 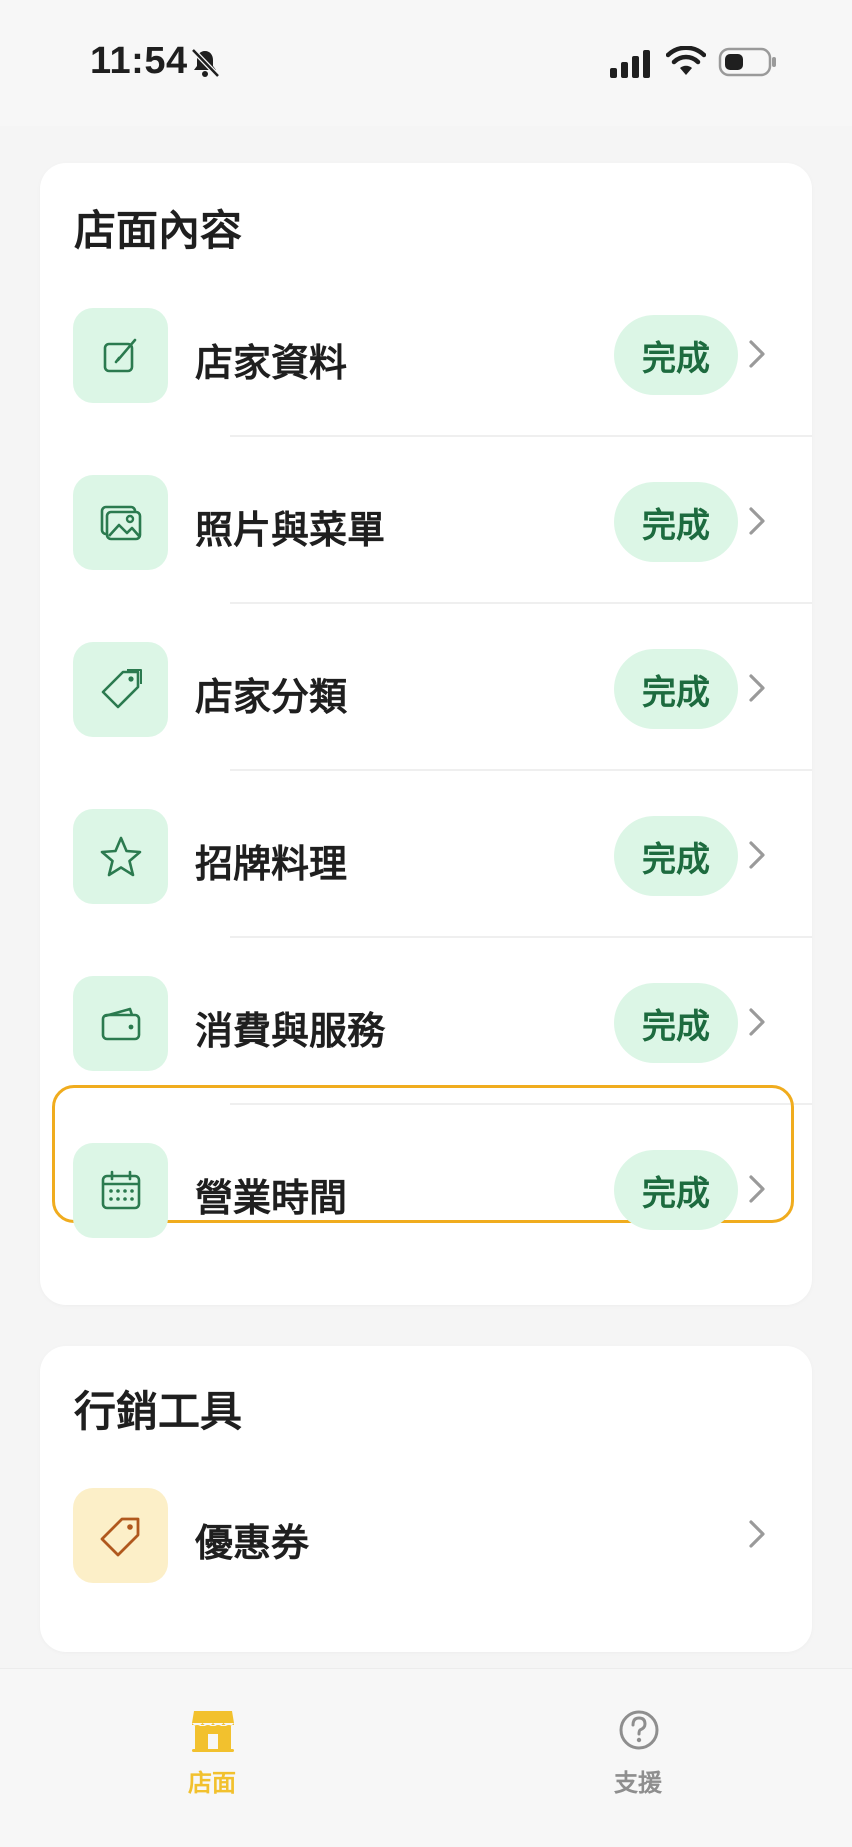 I want to click on tag-icon, so click(x=121, y=688).